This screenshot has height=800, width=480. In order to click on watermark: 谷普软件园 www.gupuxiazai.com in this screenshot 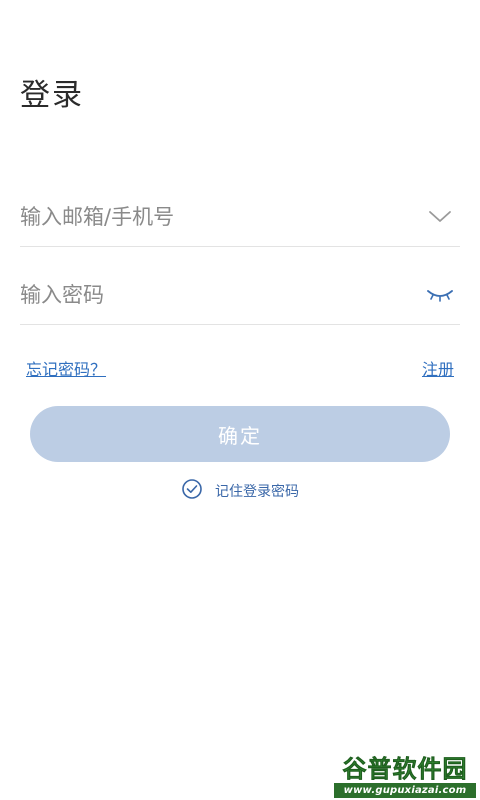, I will do `click(405, 773)`.